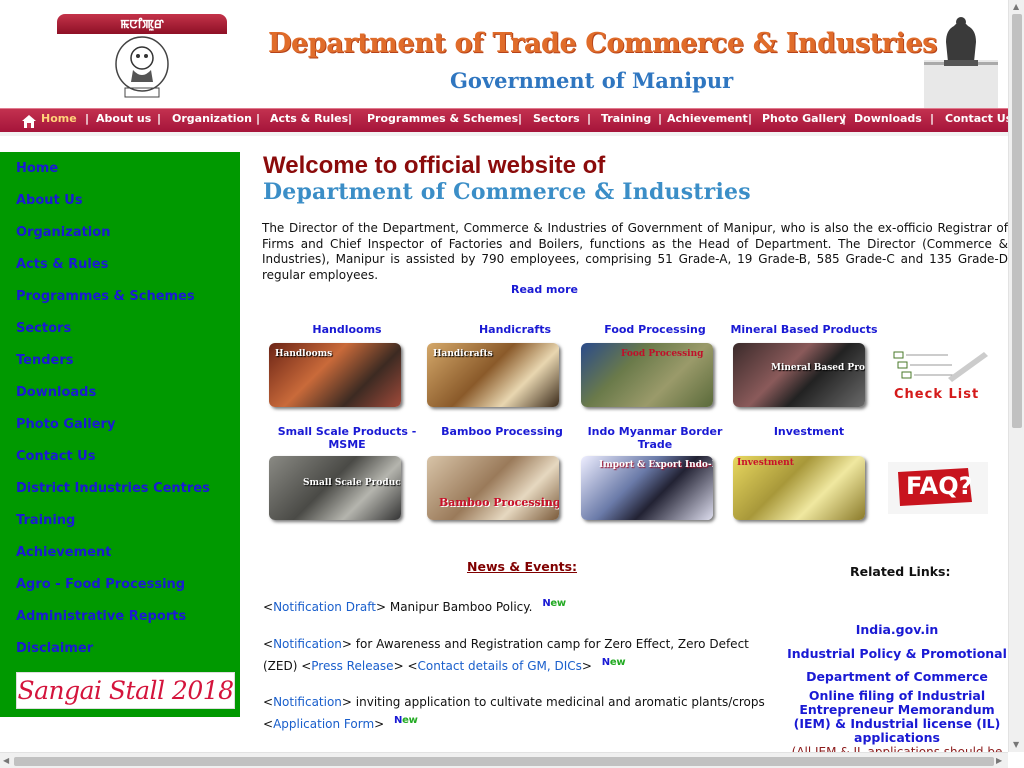 Image resolution: width=1024 pixels, height=768 pixels. What do you see at coordinates (335, 375) in the screenshot?
I see `handlooms-image: Handlooms` at bounding box center [335, 375].